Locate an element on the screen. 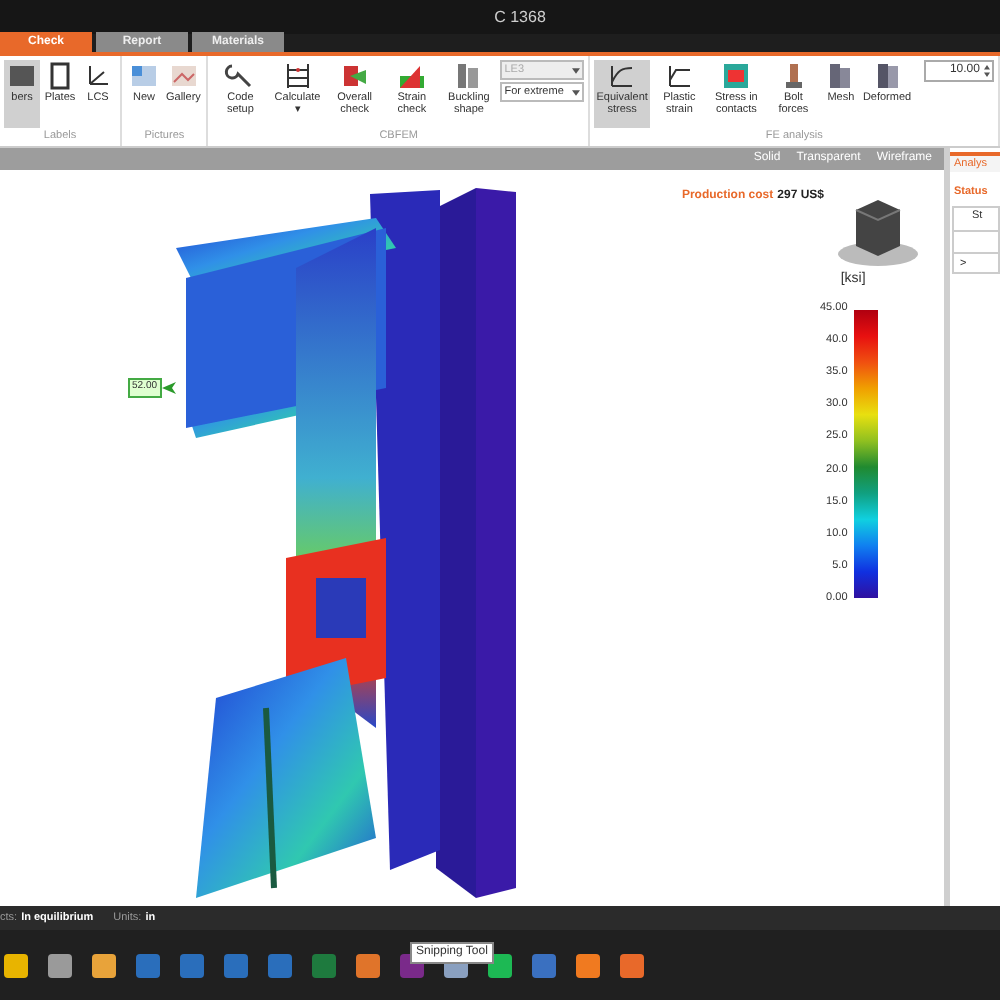 The height and width of the screenshot is (1000, 1000). spinner-arrows-icon is located at coordinates (986, 71).